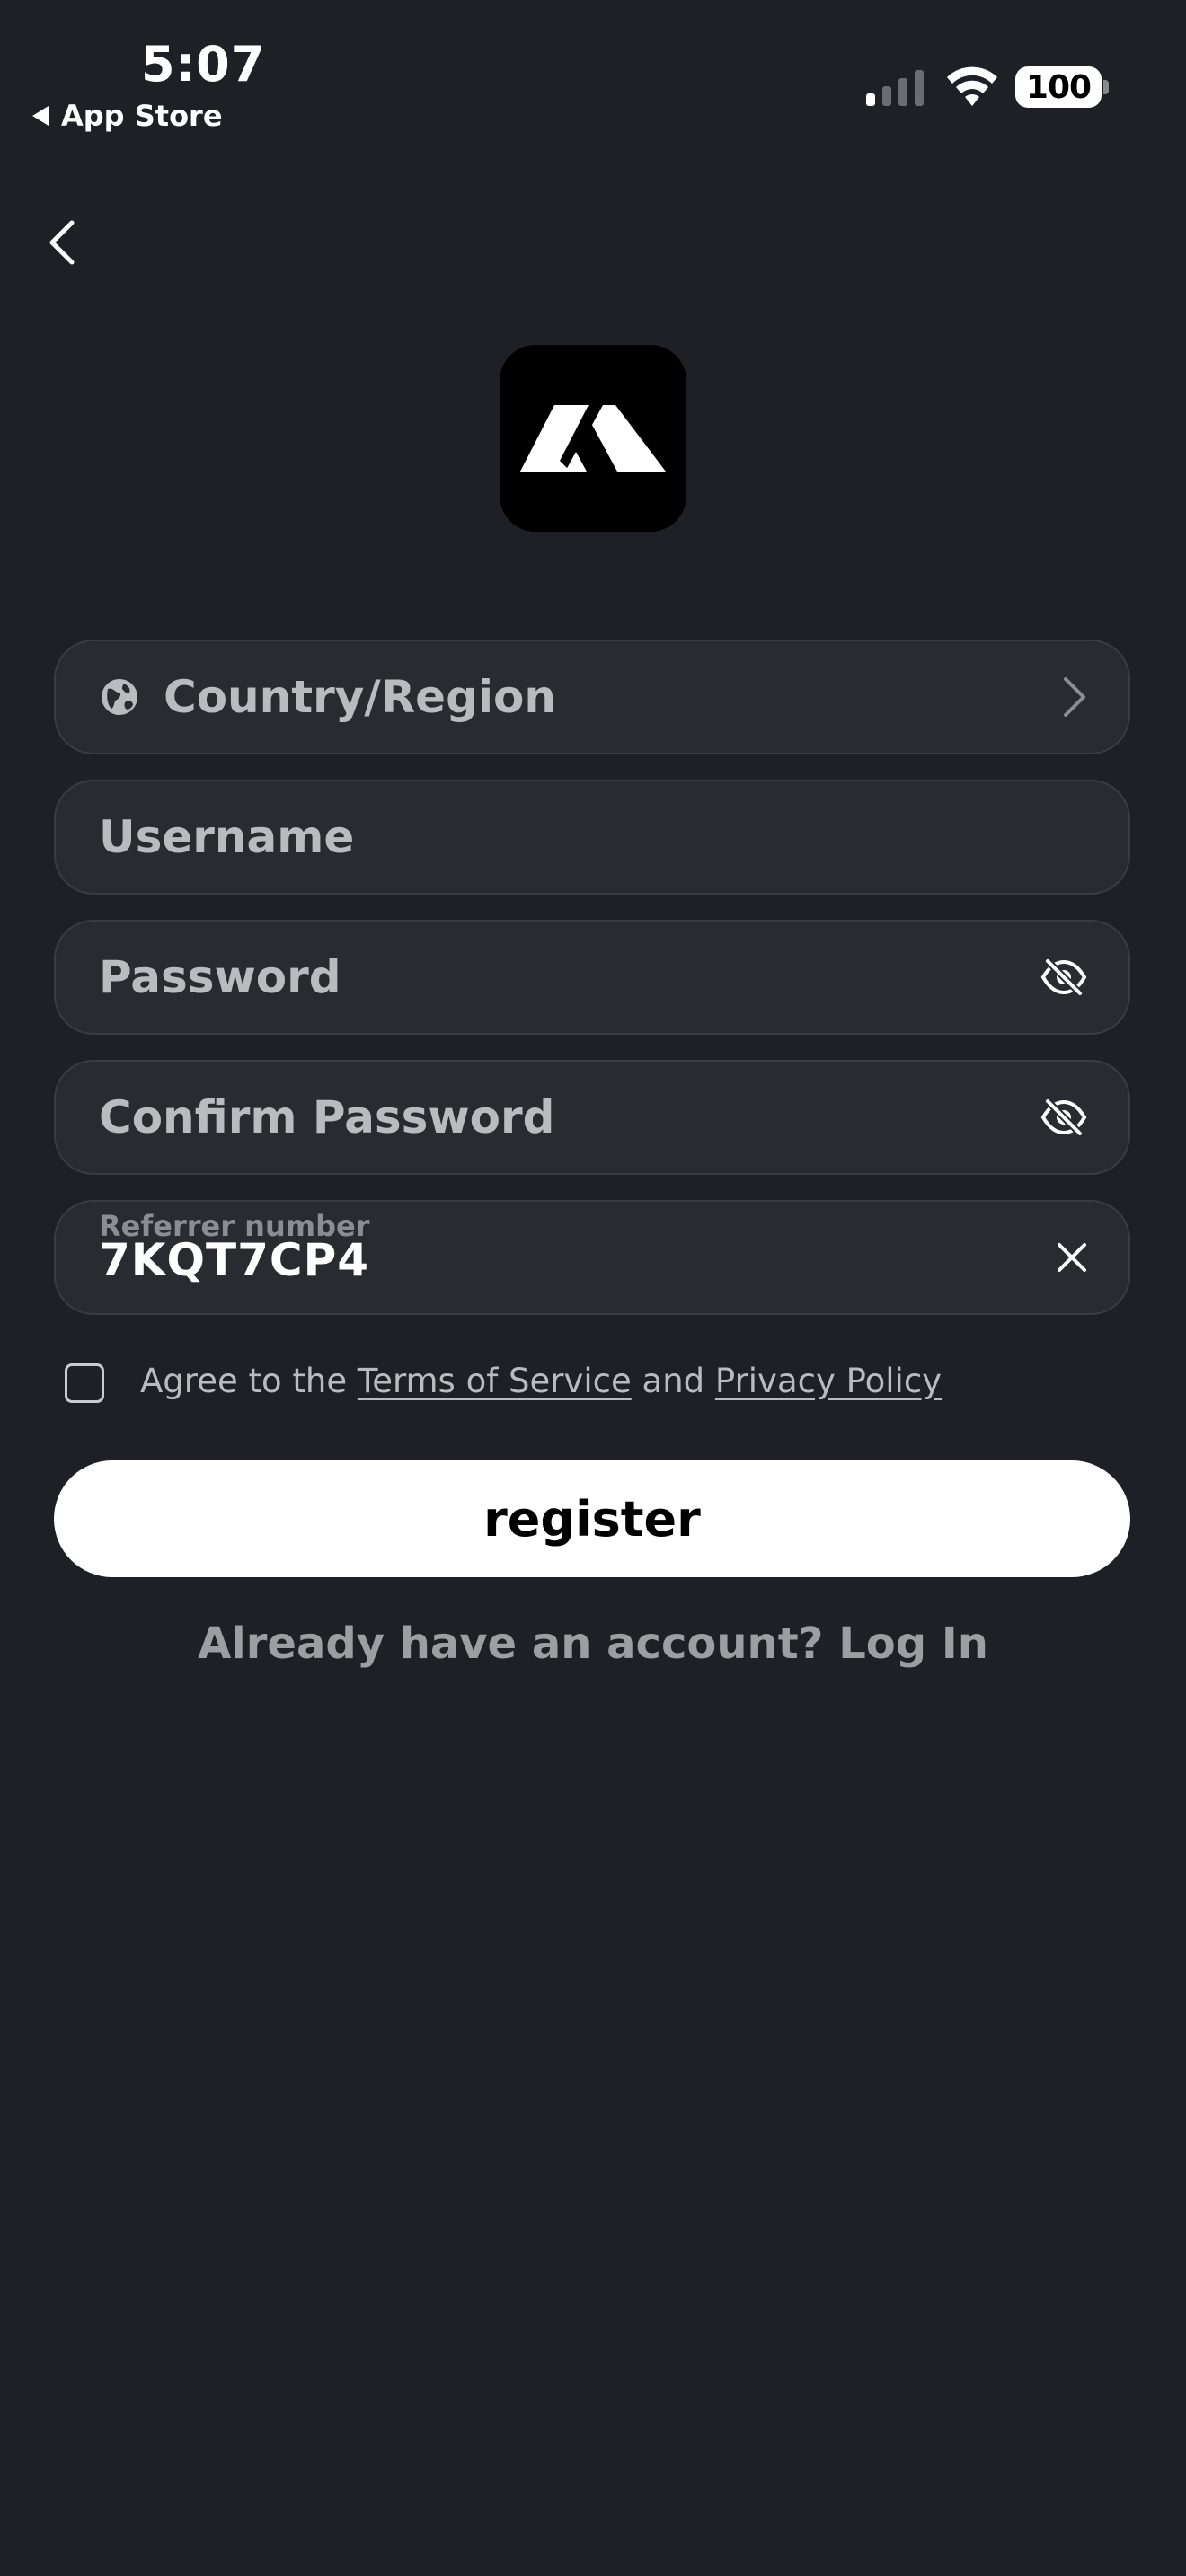 This screenshot has height=2576, width=1186. Describe the element at coordinates (828, 1381) in the screenshot. I see `privacy-policy-link: Privacy Policy` at that location.